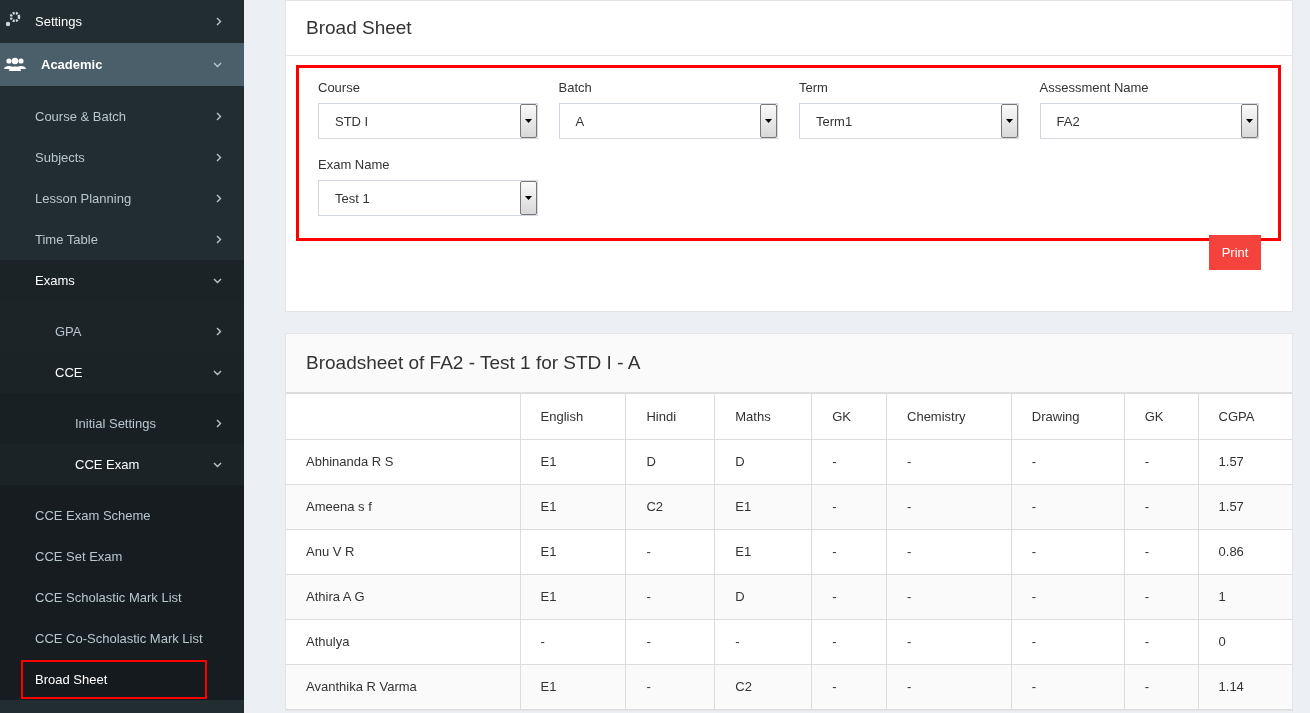 The width and height of the screenshot is (1310, 713). Describe the element at coordinates (13, 19) in the screenshot. I see `gears-icon` at that location.